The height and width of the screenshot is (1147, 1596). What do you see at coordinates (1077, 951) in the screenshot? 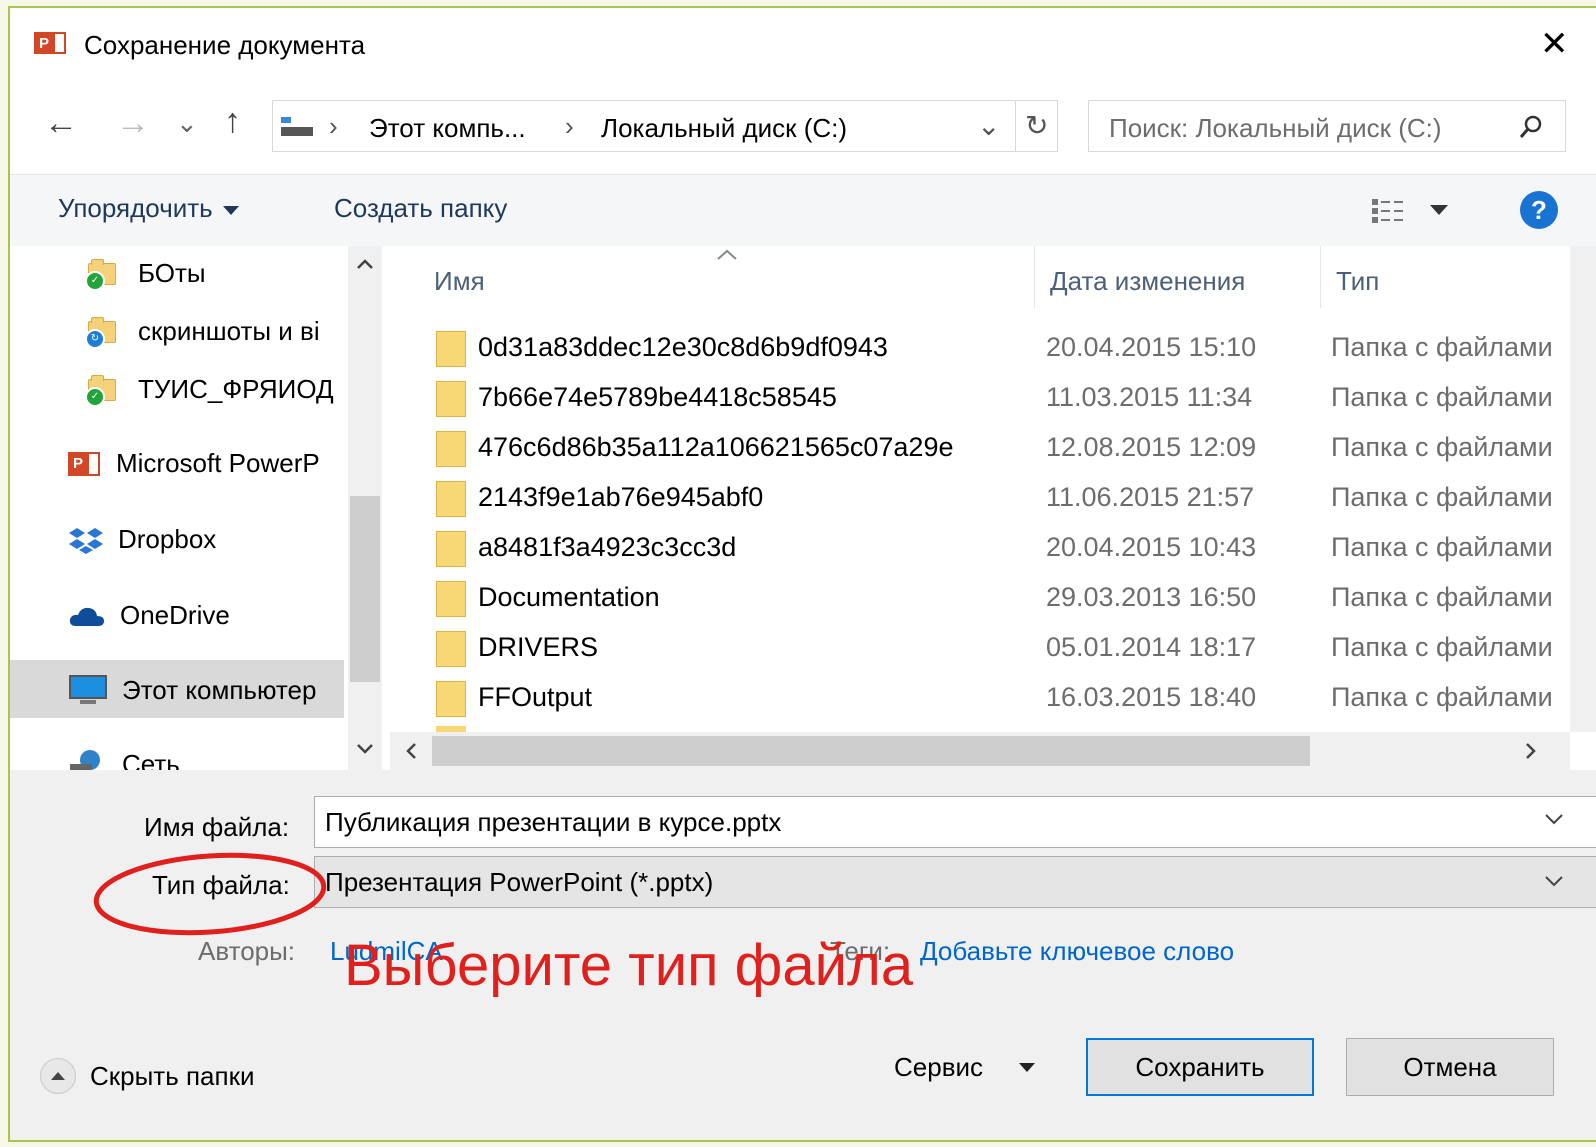
I see `tags-value: Добавьте ключевое слово` at bounding box center [1077, 951].